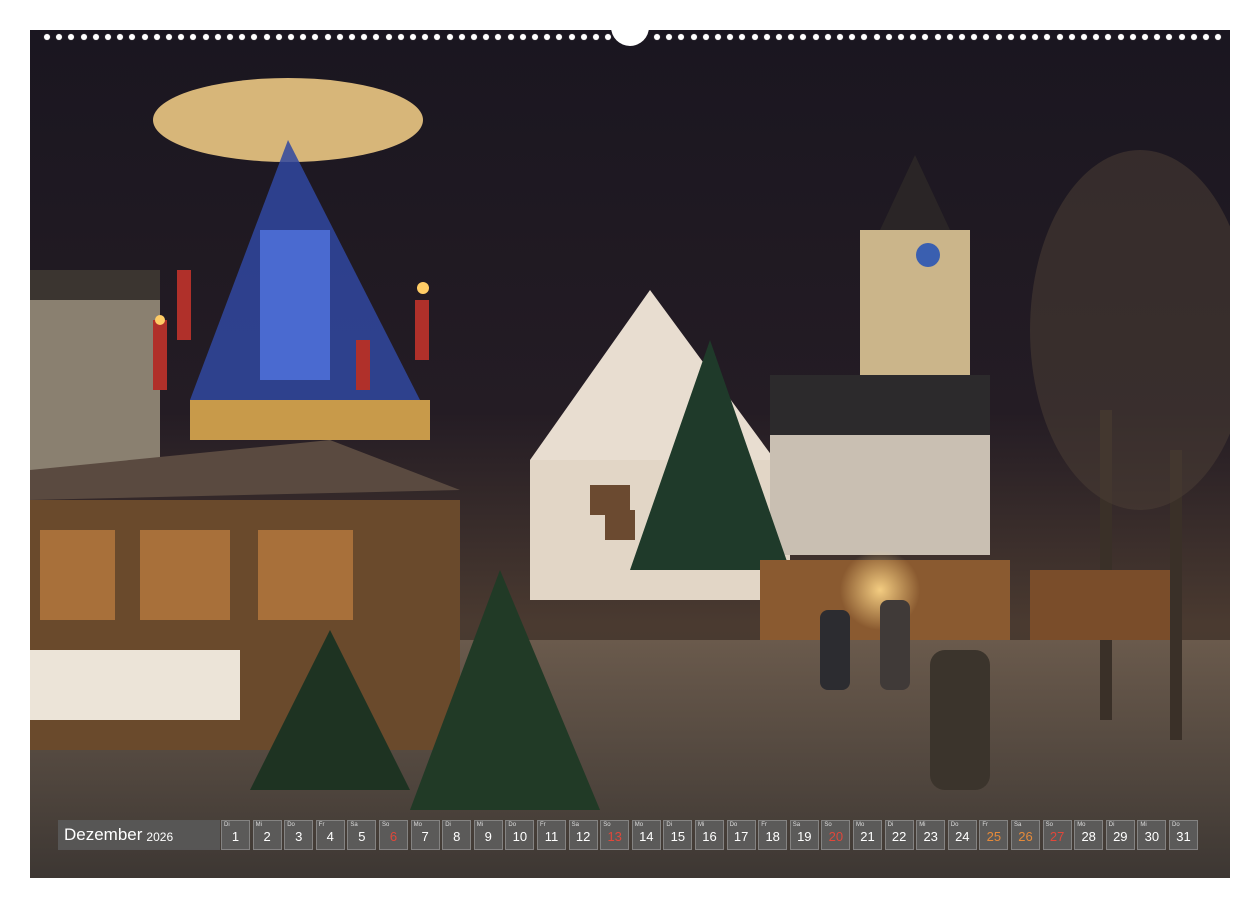  Describe the element at coordinates (354, 825) in the screenshot. I see `weekday-label: Sa` at that location.